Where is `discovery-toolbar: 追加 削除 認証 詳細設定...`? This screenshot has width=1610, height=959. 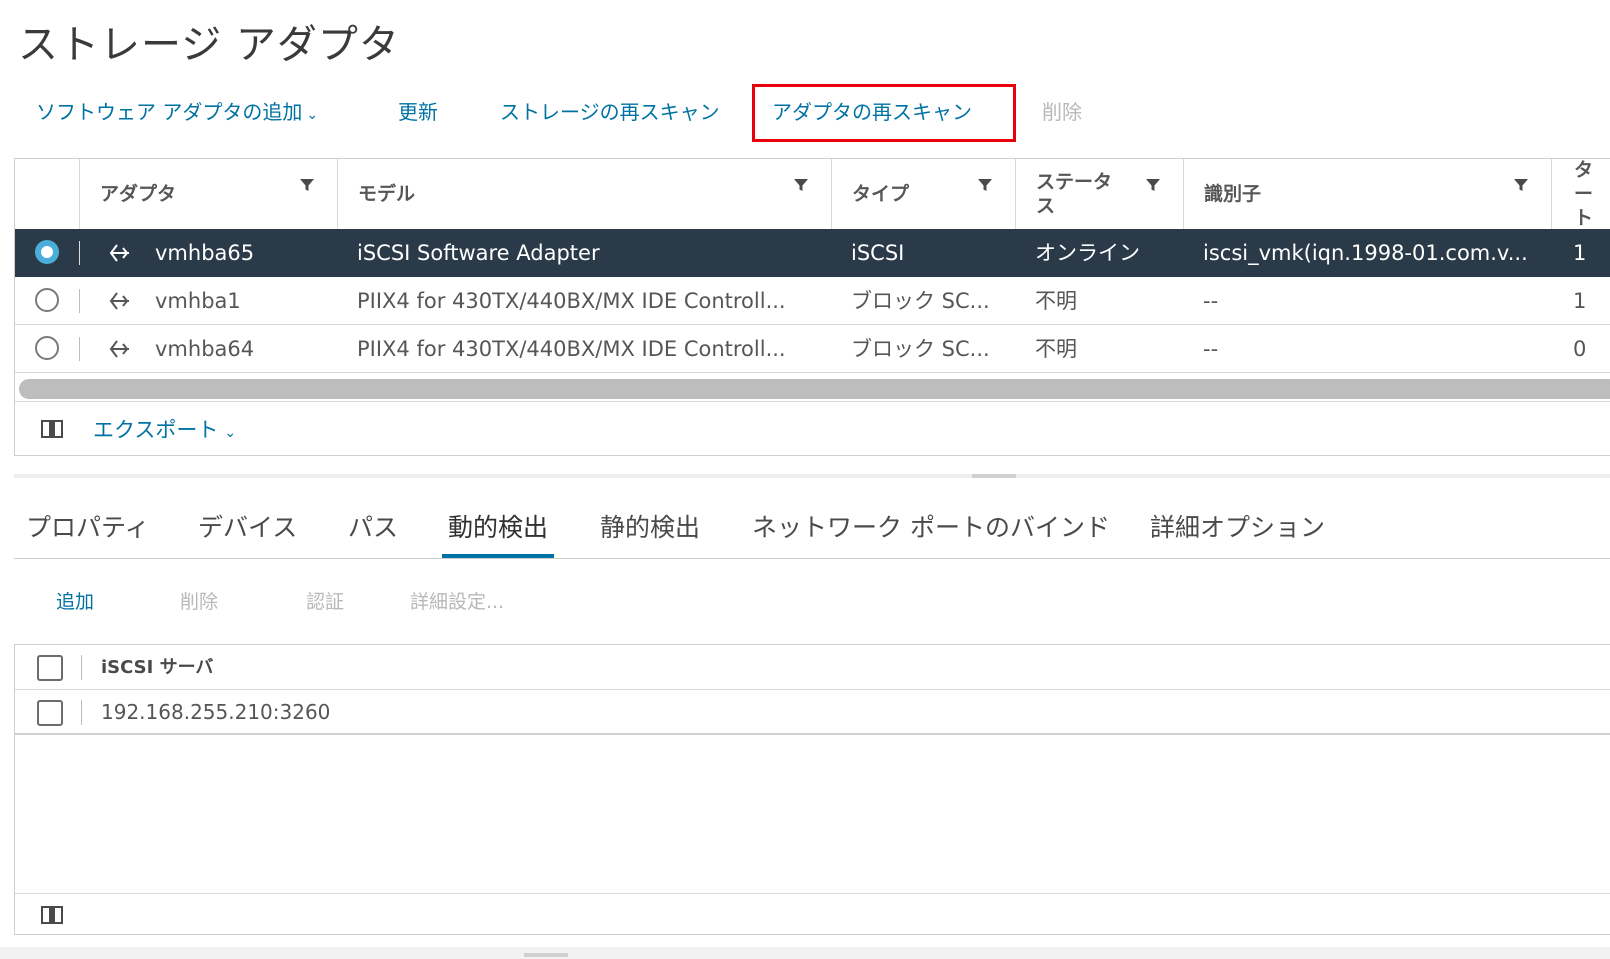 discovery-toolbar: 追加 削除 認証 詳細設定... is located at coordinates (805, 602).